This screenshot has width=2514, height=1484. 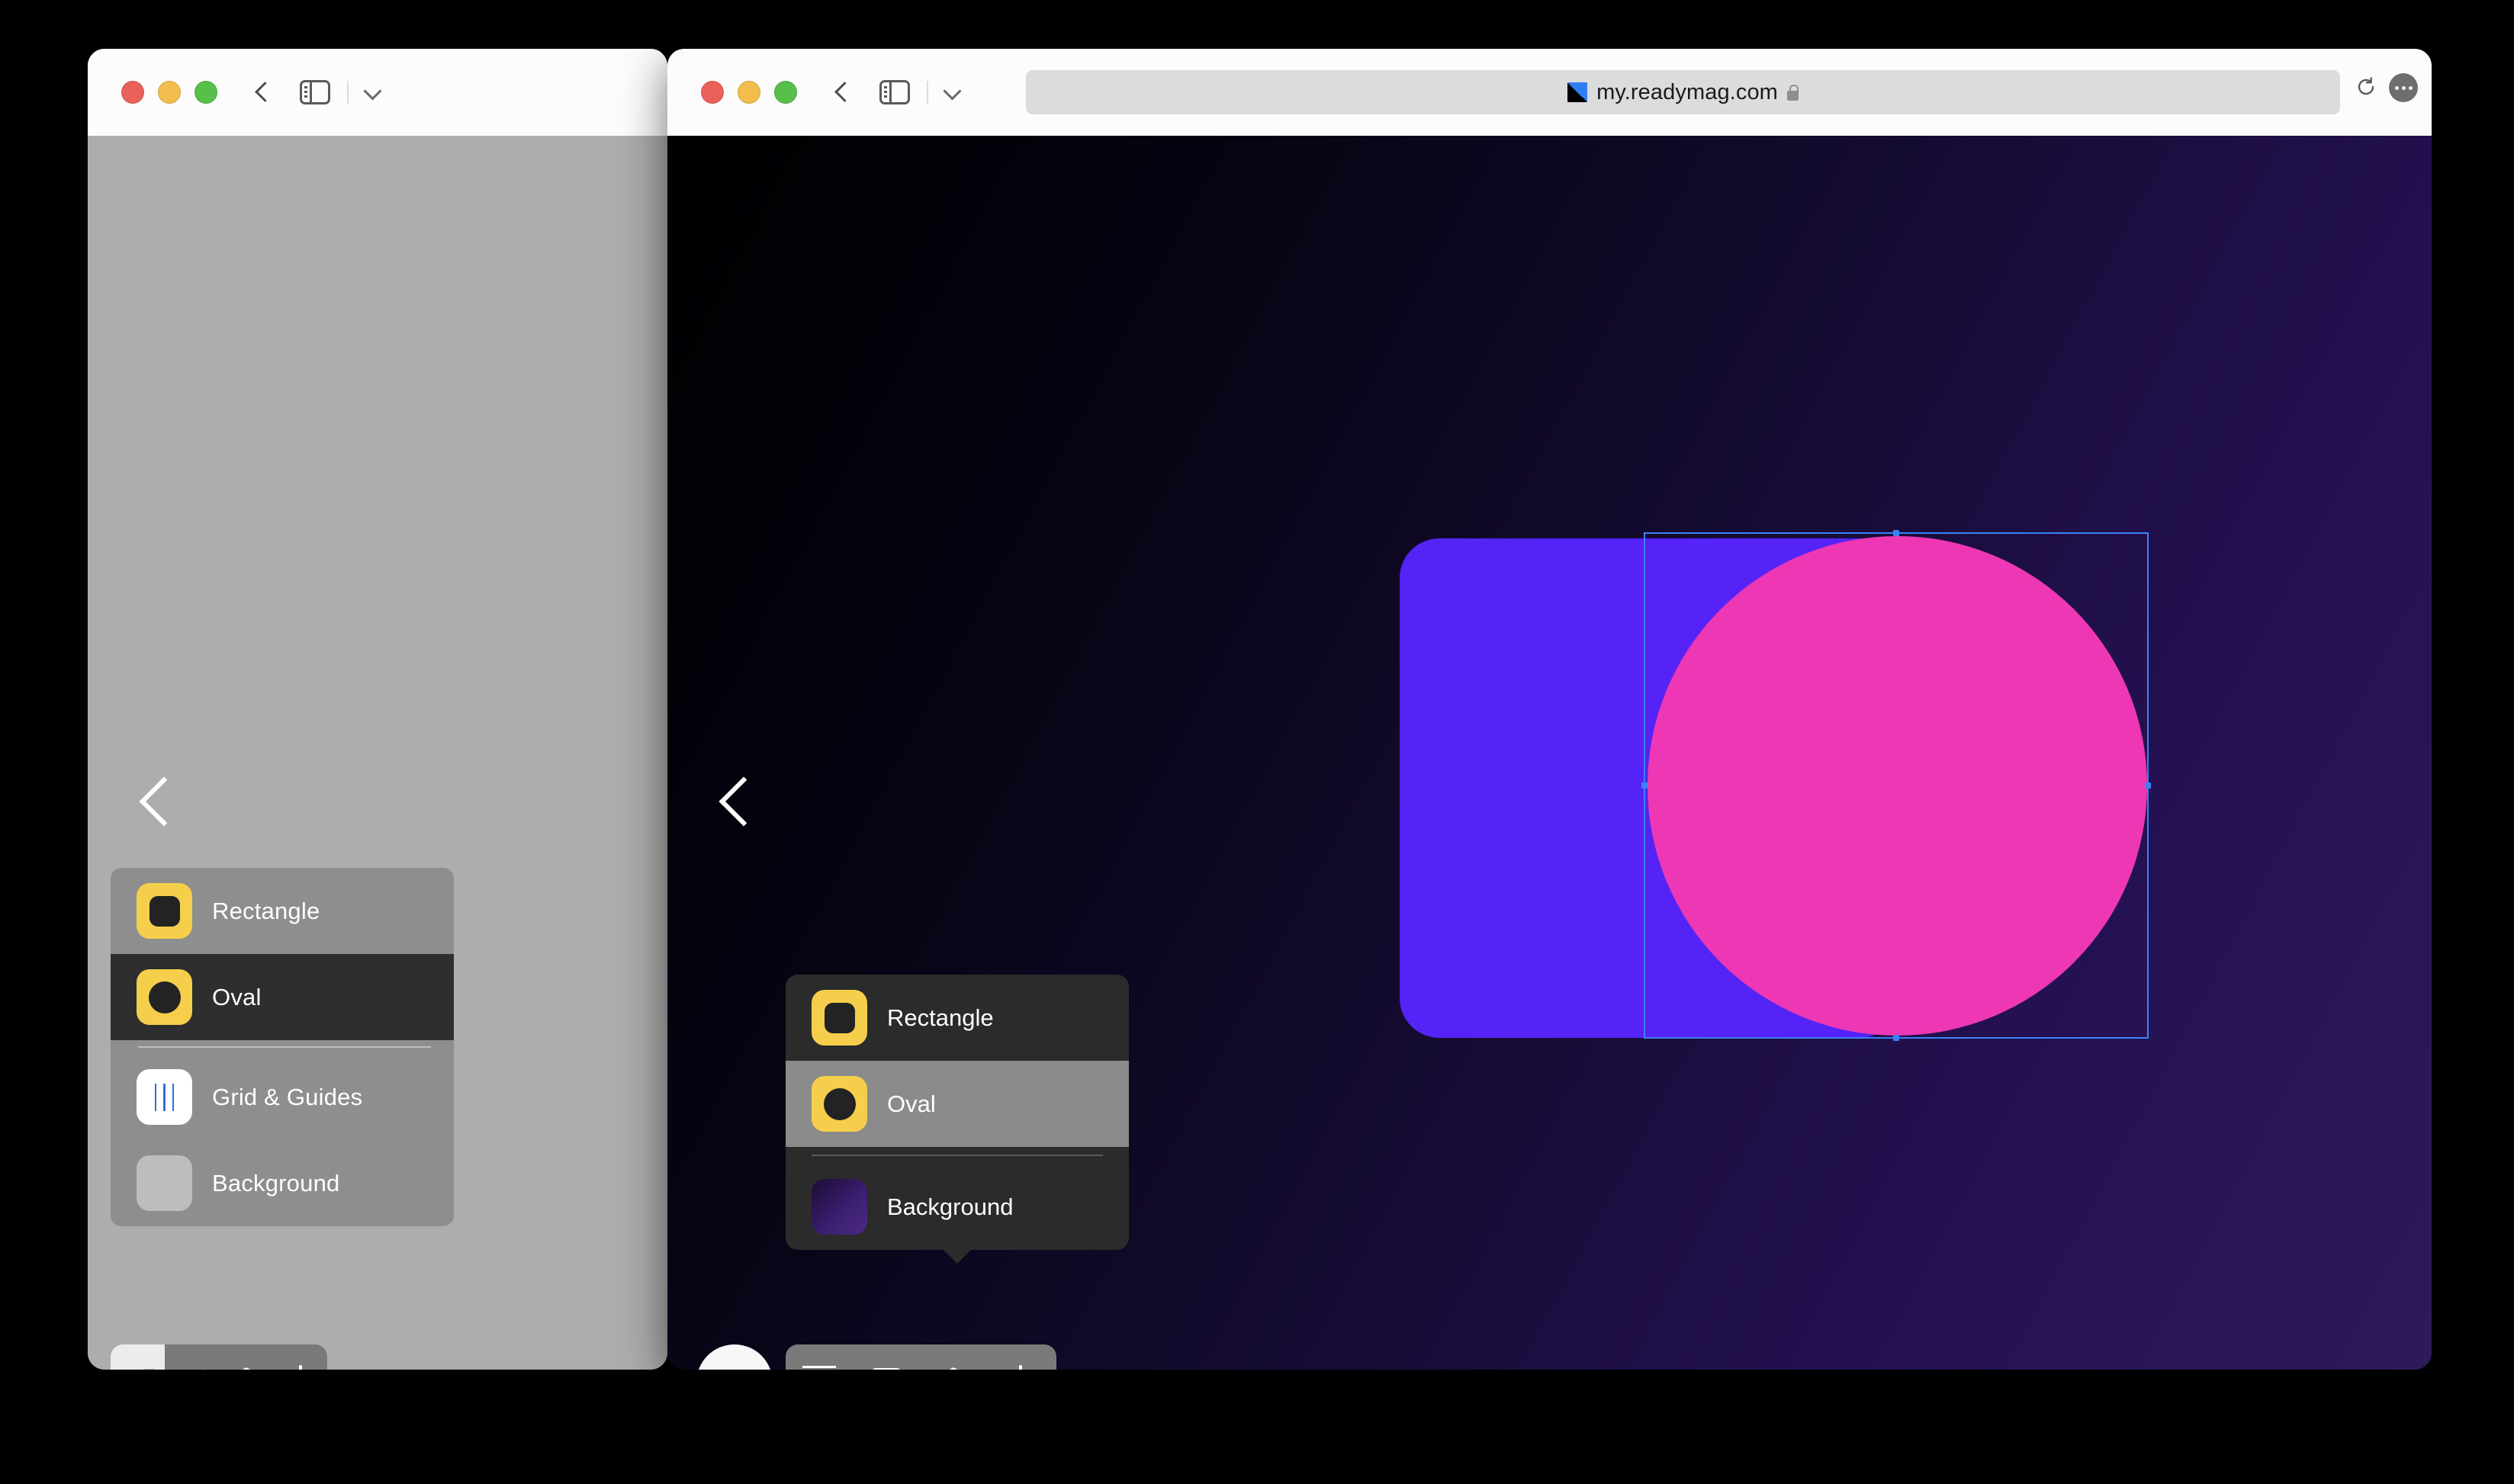 I want to click on selection-bounding-box, so click(x=1896, y=786).